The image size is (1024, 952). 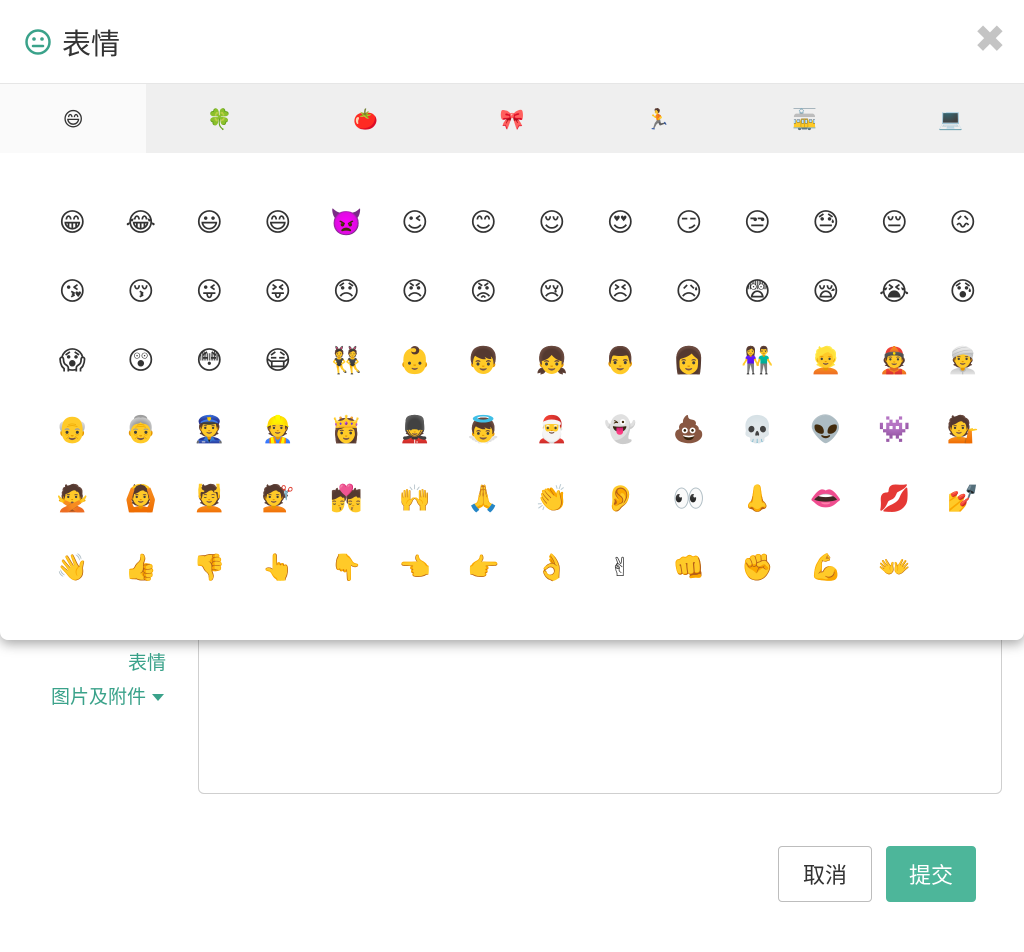 I want to click on emoji-item: 😄, so click(x=278, y=222).